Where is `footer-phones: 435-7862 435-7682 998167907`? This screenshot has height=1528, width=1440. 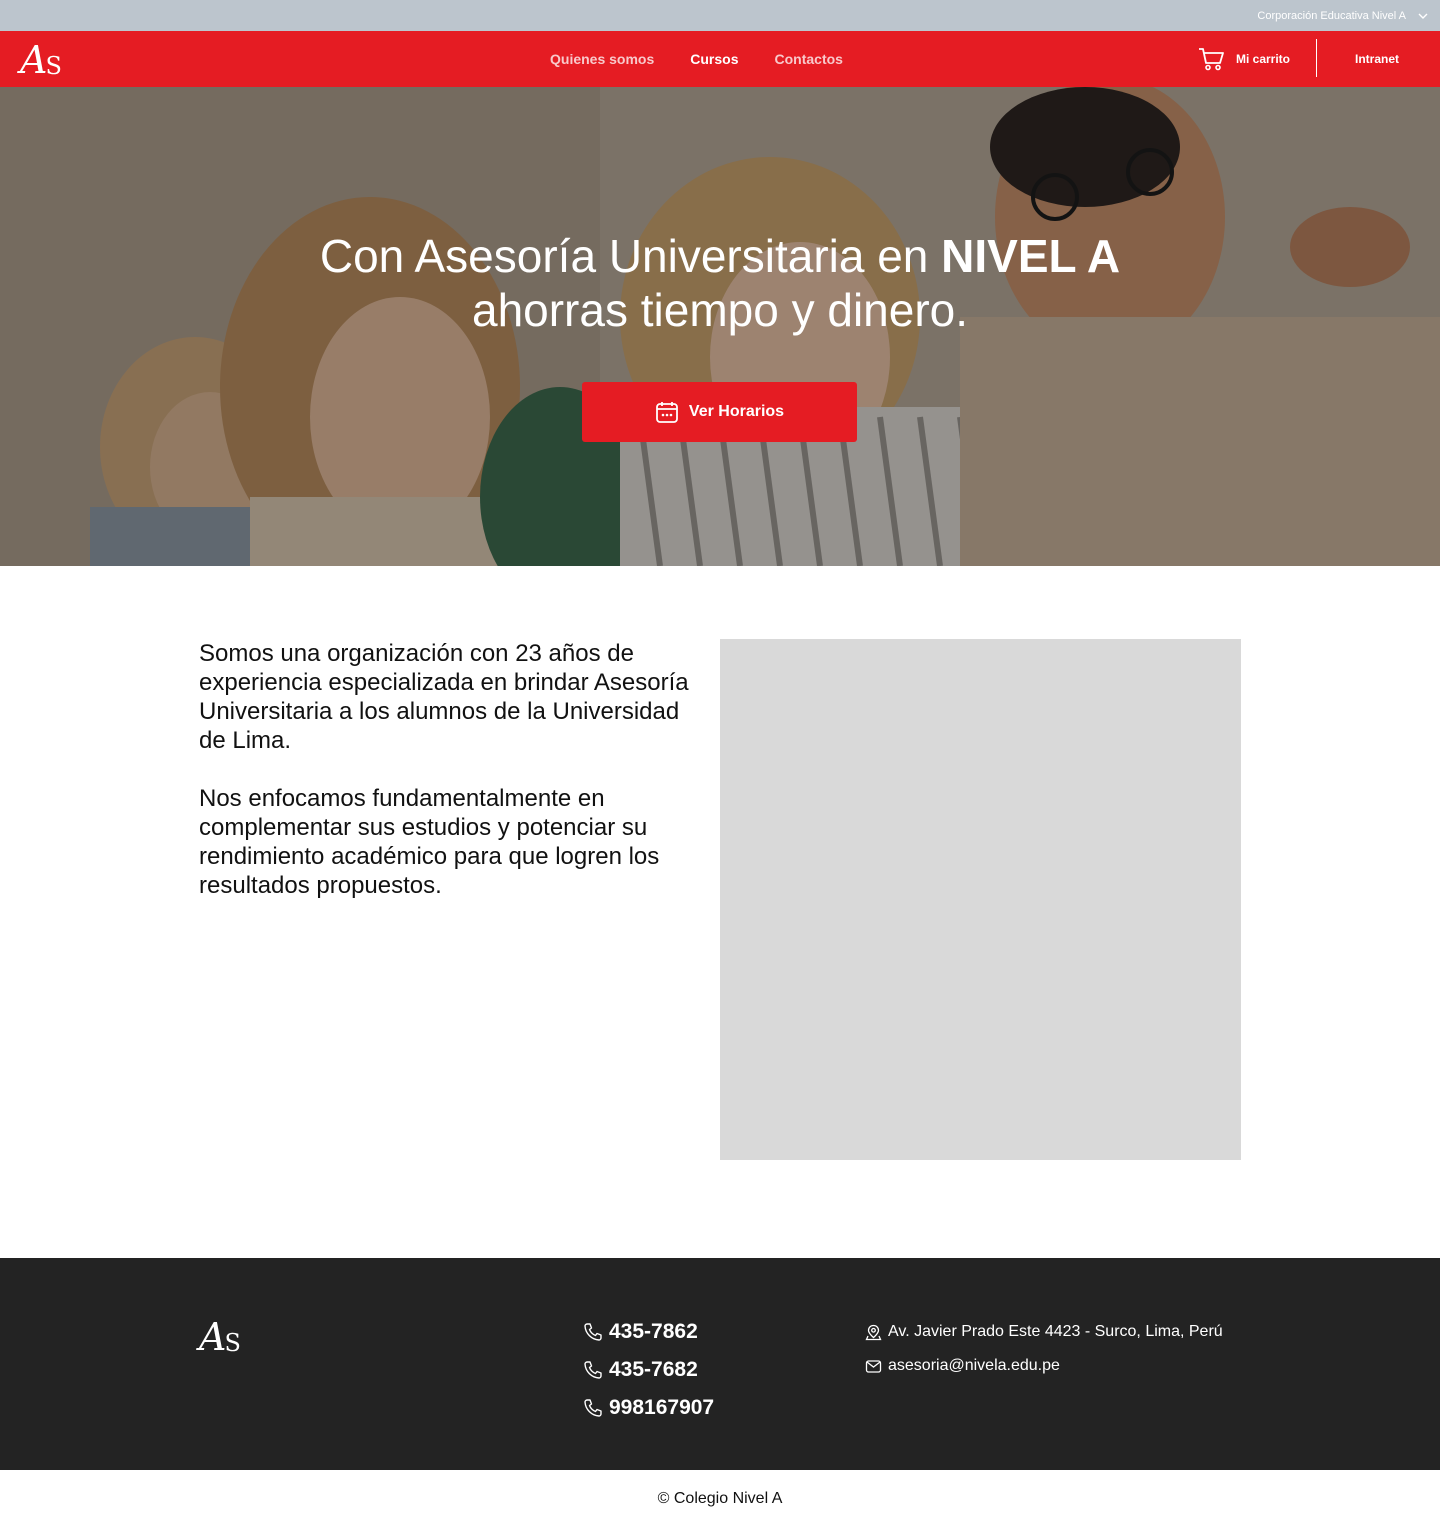
footer-phones: 435-7862 435-7682 998167907 is located at coordinates (648, 1370).